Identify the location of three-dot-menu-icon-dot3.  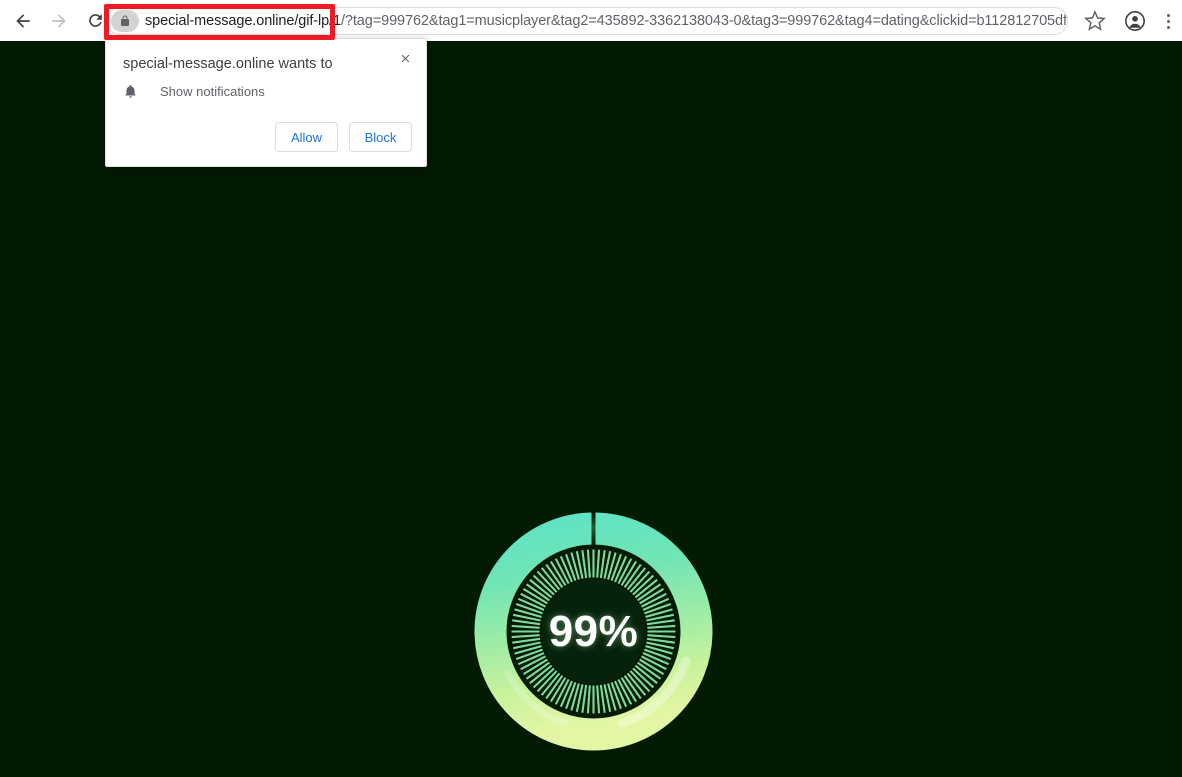
(1168, 27).